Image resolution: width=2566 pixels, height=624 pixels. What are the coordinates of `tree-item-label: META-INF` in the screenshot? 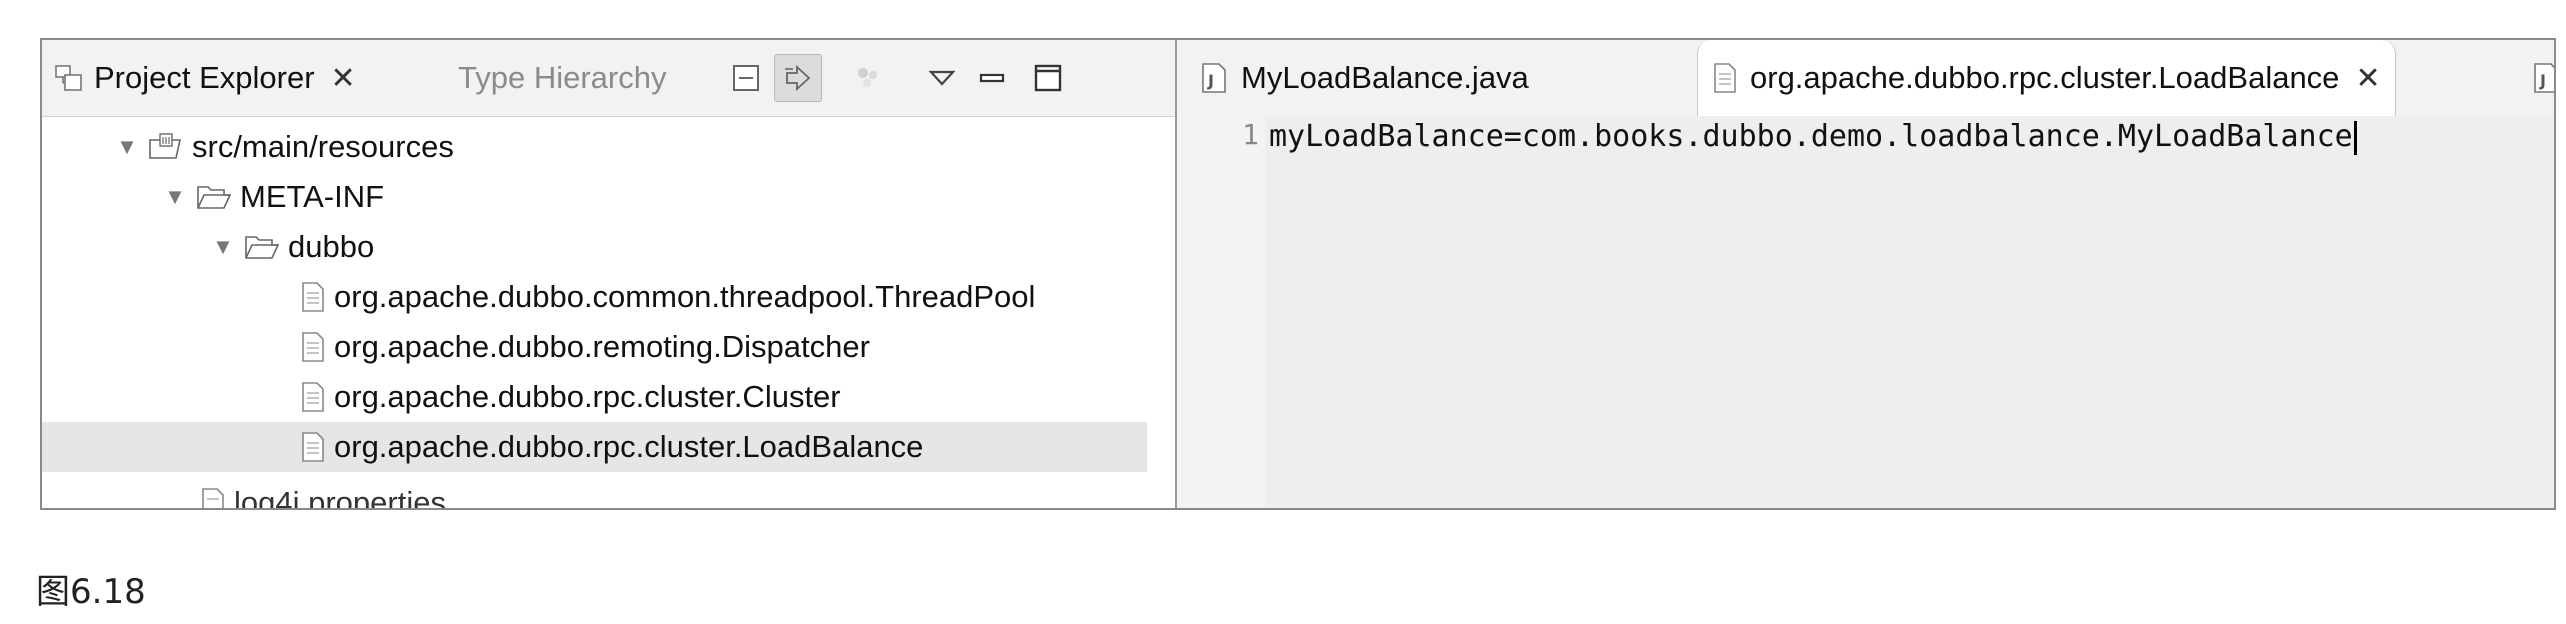 It's located at (312, 196).